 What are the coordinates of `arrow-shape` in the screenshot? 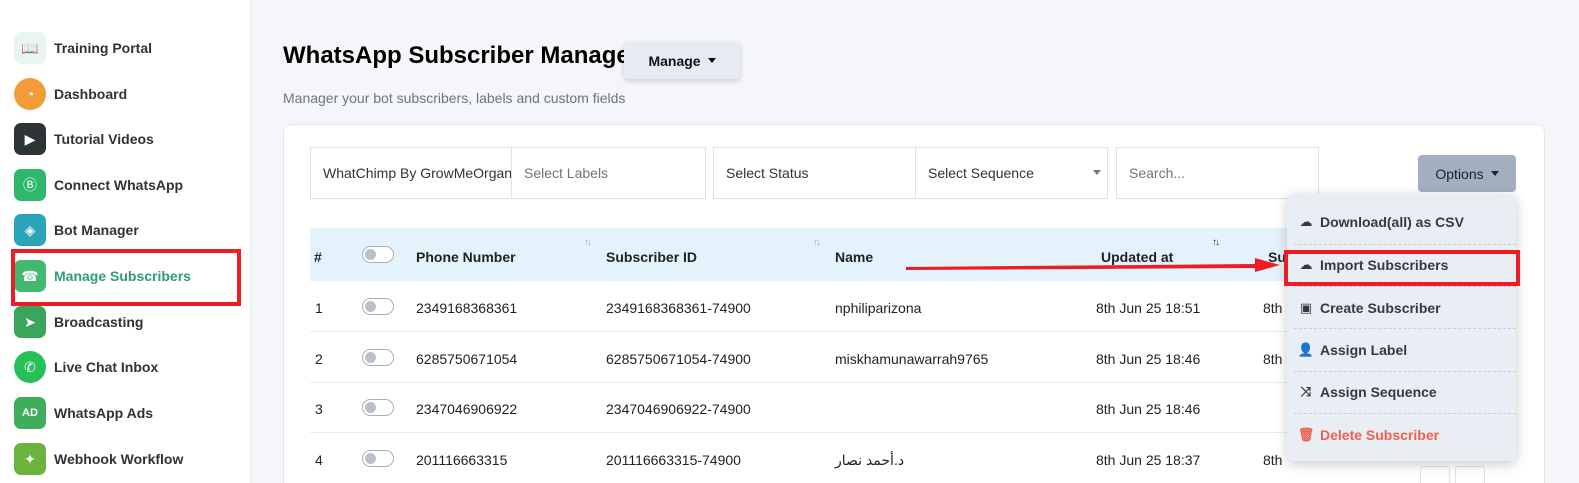 It's located at (1093, 265).